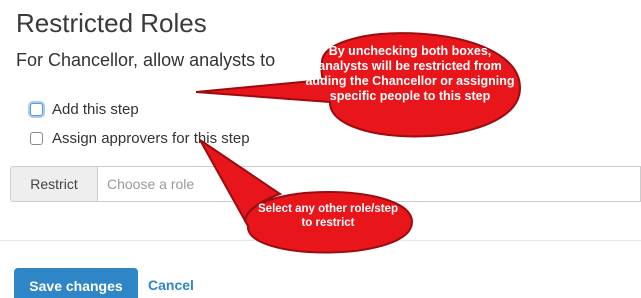 The height and width of the screenshot is (298, 641). I want to click on assign-approvers-label: Assign approvers for this step, so click(151, 138).